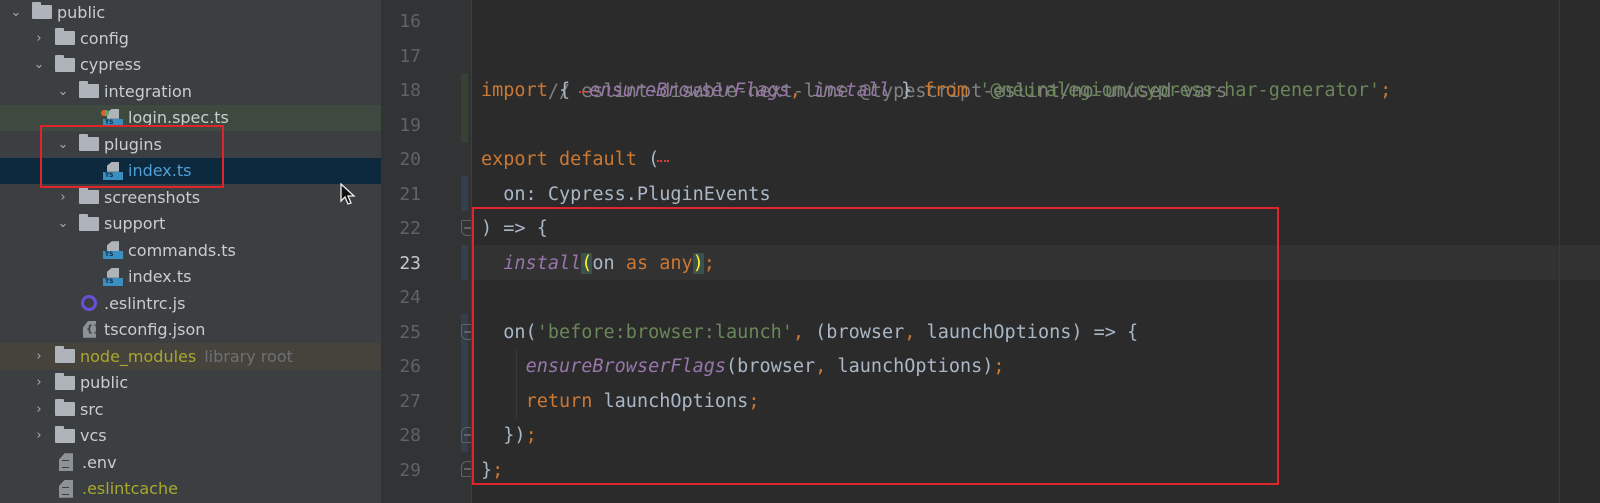  What do you see at coordinates (410, 263) in the screenshot?
I see `line-number-current: 23` at bounding box center [410, 263].